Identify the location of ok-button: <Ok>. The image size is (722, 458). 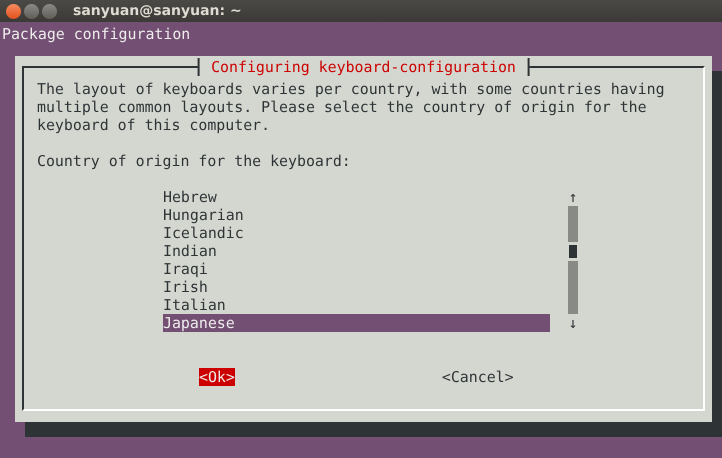
(217, 377).